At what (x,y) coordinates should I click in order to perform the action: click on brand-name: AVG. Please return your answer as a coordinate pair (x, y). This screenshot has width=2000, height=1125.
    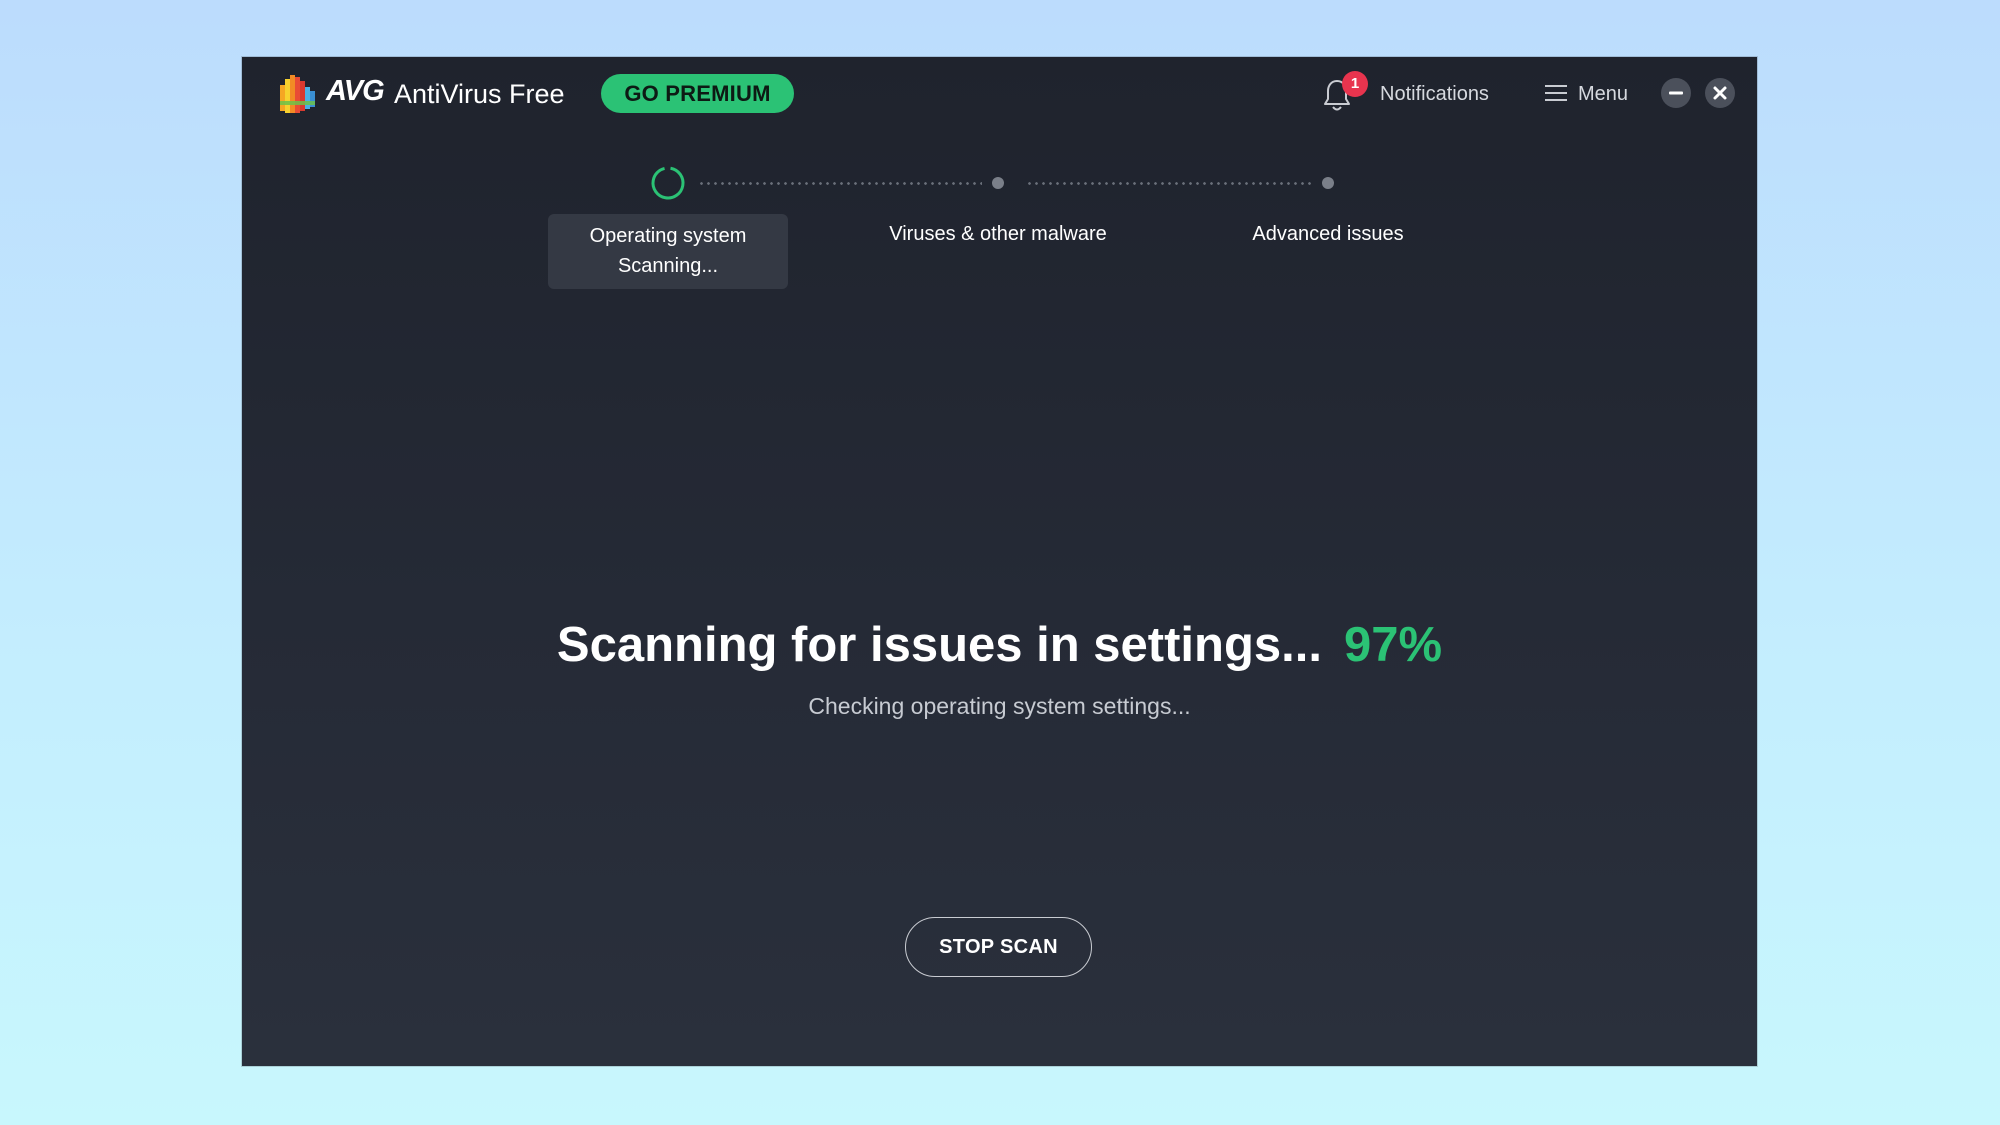
    Looking at the image, I should click on (355, 91).